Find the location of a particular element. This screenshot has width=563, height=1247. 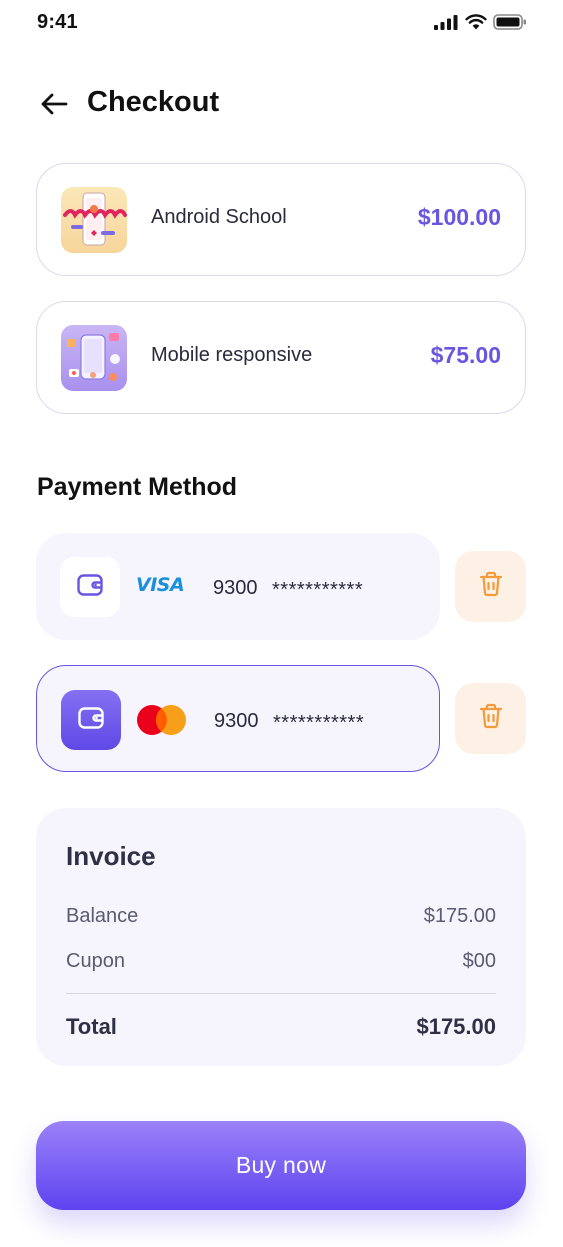

arrow-left-icon is located at coordinates (54, 106).